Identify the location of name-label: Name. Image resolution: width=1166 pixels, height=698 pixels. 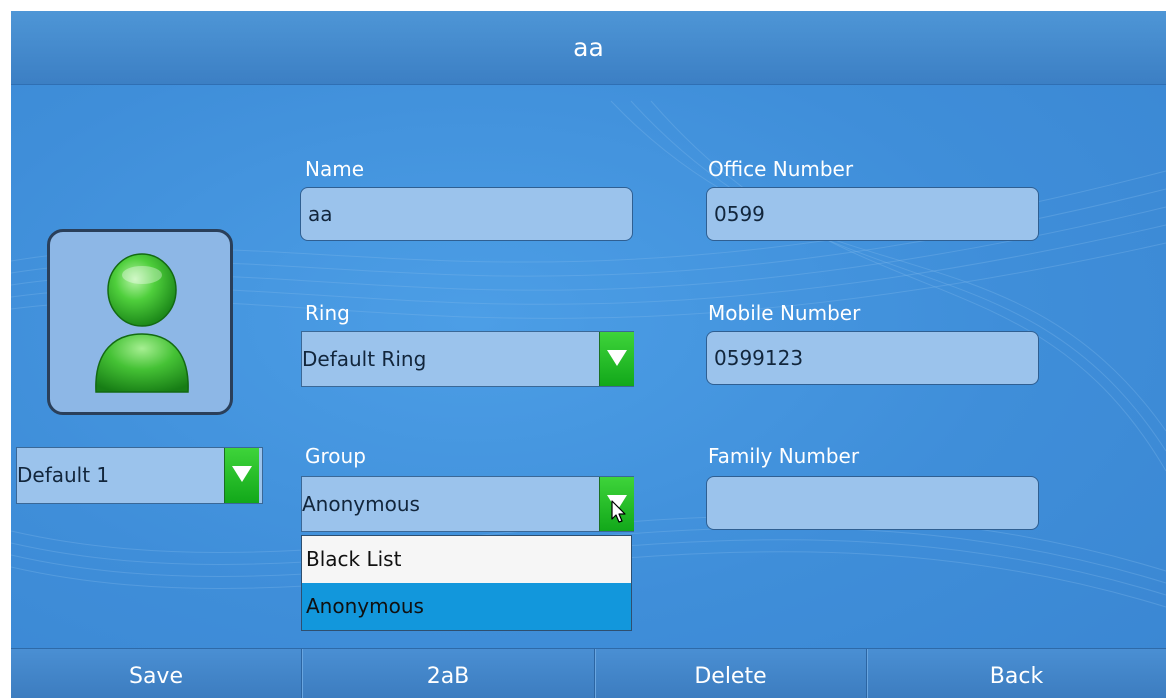
(335, 169).